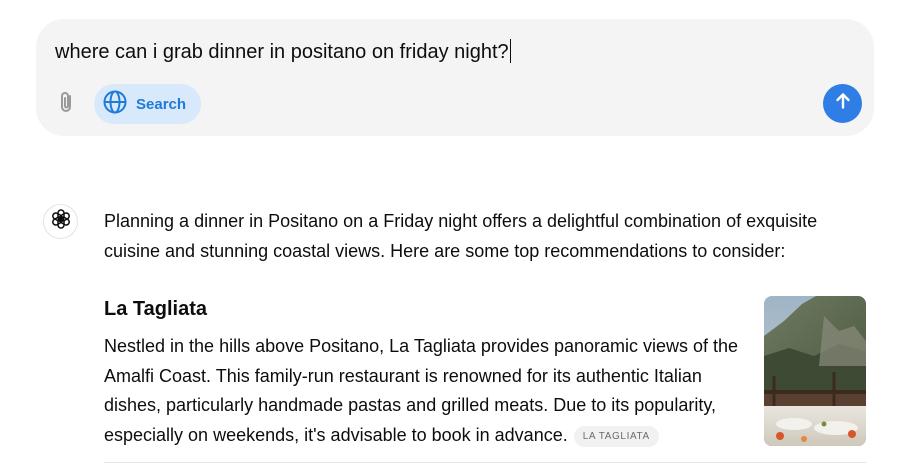 Image resolution: width=900 pixels, height=470 pixels. What do you see at coordinates (155, 309) in the screenshot?
I see `restaurant-name: La Tagliata` at bounding box center [155, 309].